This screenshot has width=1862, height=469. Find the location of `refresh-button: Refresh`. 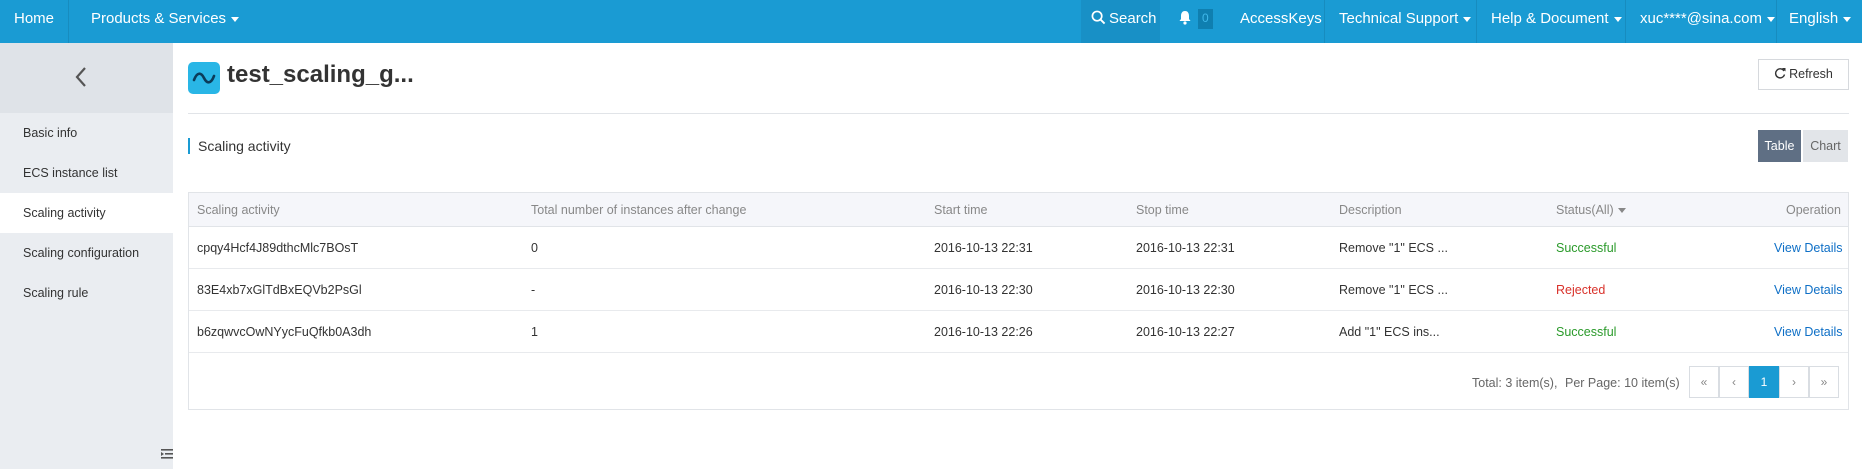

refresh-button: Refresh is located at coordinates (1803, 74).